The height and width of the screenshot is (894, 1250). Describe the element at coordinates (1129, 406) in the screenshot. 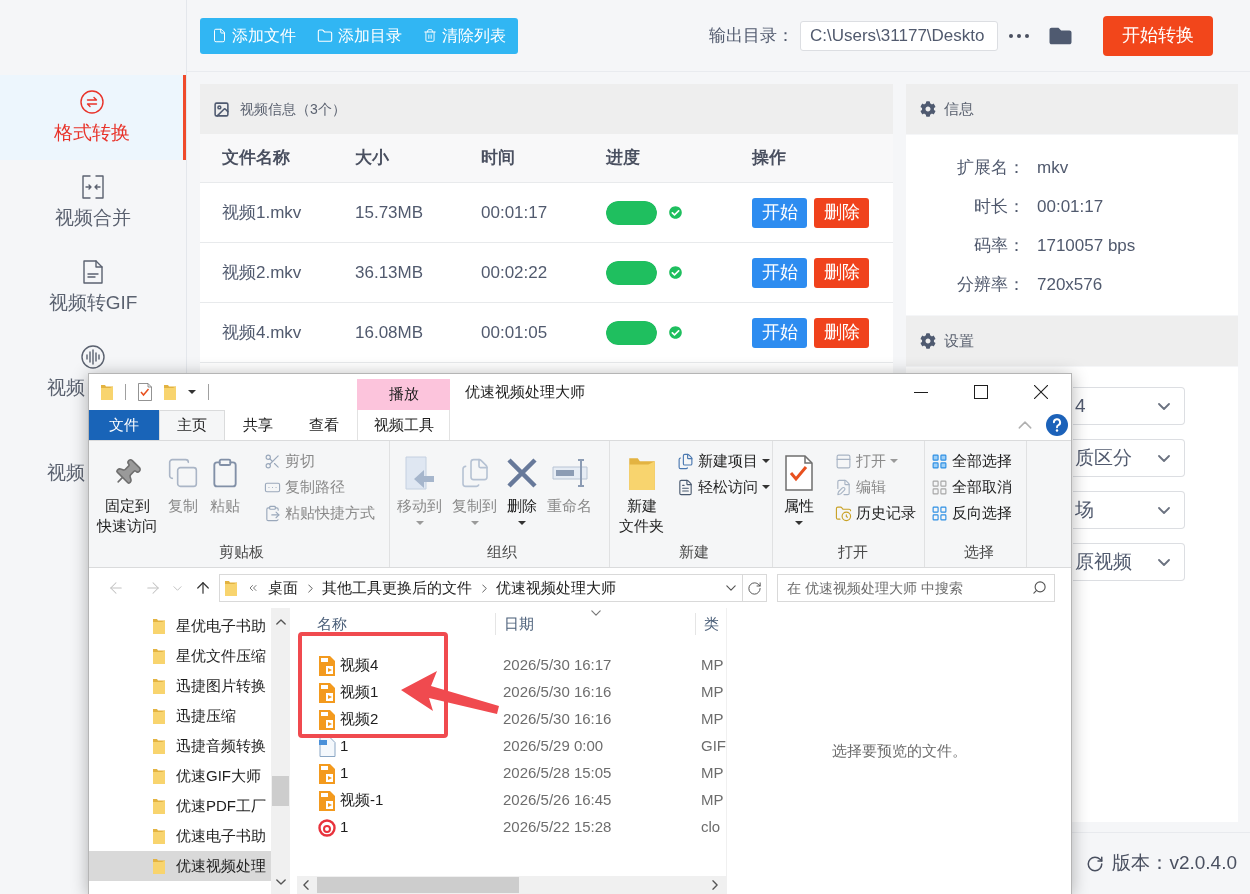

I see `dropdown-field: 4` at that location.